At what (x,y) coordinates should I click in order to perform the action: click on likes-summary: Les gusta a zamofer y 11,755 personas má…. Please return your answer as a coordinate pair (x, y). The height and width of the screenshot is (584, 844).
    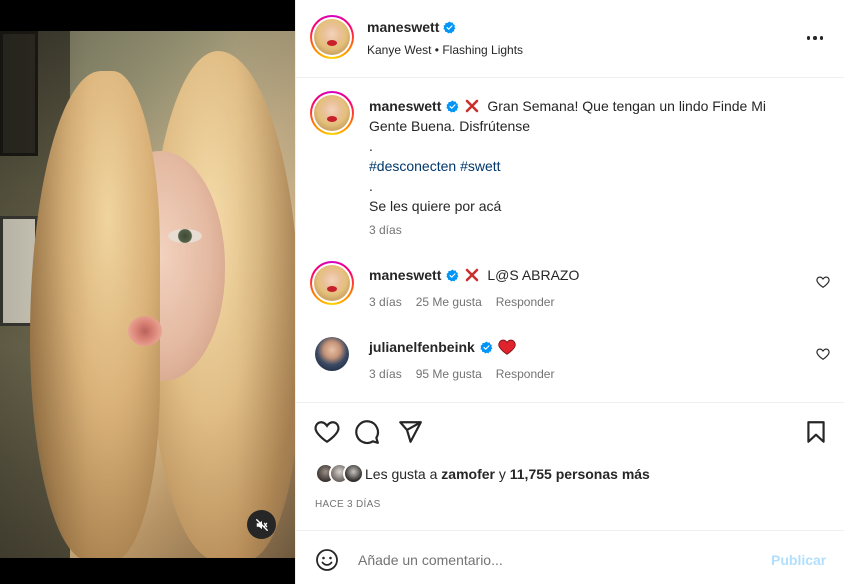
    Looking at the image, I should click on (482, 473).